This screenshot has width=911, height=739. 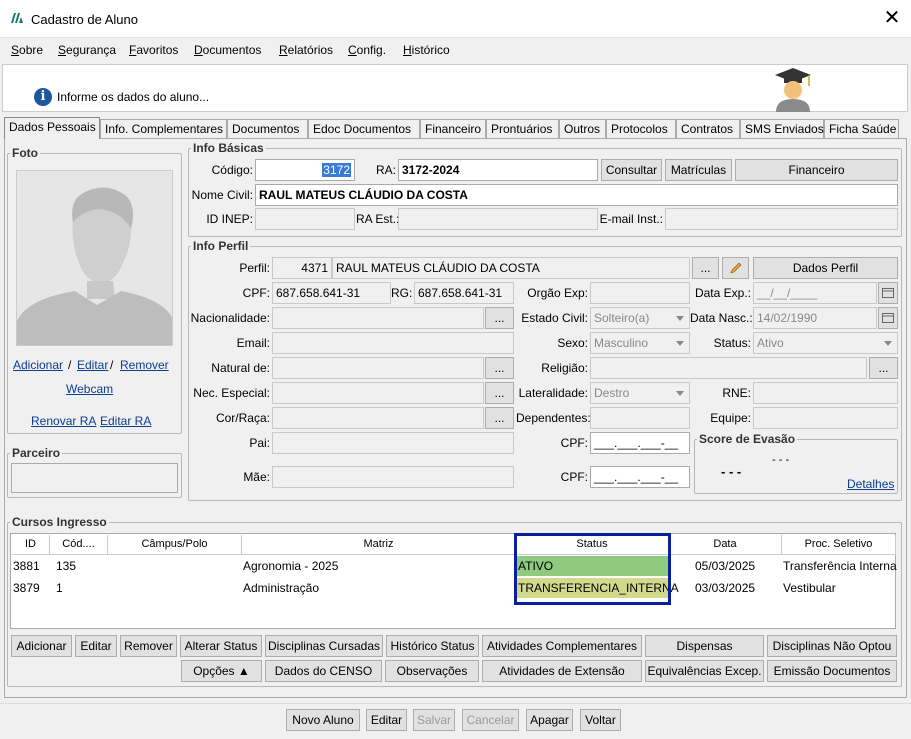 I want to click on tab-prontuarios: Prontuários, so click(x=522, y=128).